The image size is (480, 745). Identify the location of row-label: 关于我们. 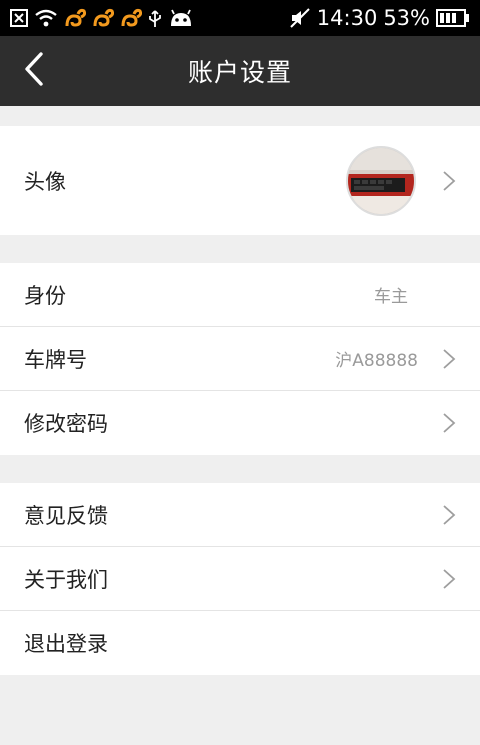
(66, 579).